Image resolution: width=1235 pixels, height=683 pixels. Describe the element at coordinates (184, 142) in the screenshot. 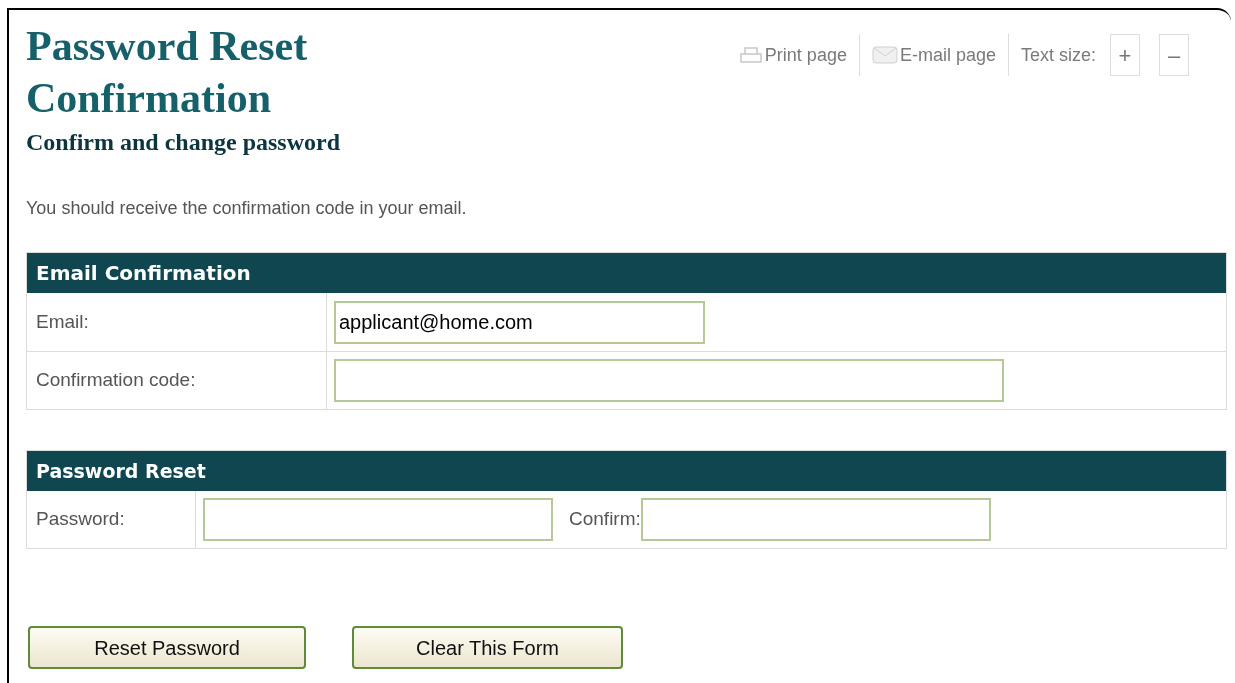

I see `page-subtitle: Confirm and change password` at that location.